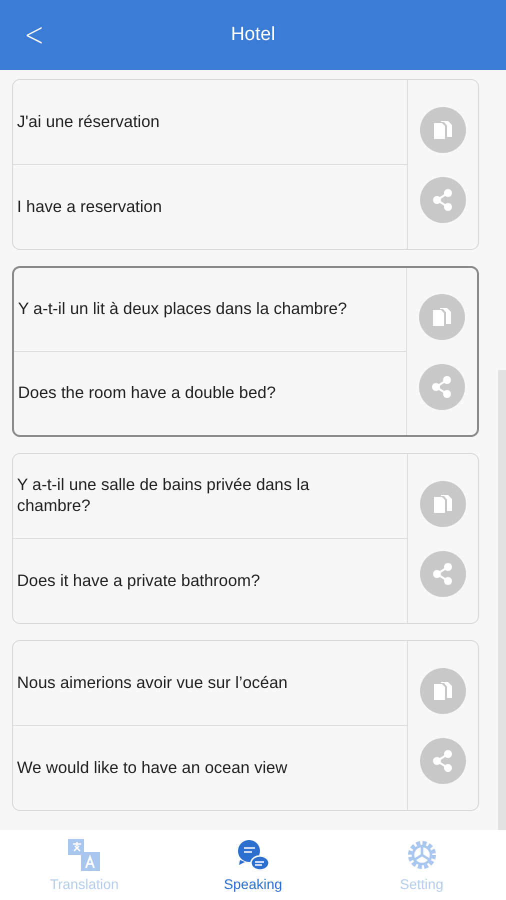 This screenshot has height=900, width=506. Describe the element at coordinates (182, 309) in the screenshot. I see `french-phrase: Y a-t-il un lit à deux places dans la chambre?` at that location.